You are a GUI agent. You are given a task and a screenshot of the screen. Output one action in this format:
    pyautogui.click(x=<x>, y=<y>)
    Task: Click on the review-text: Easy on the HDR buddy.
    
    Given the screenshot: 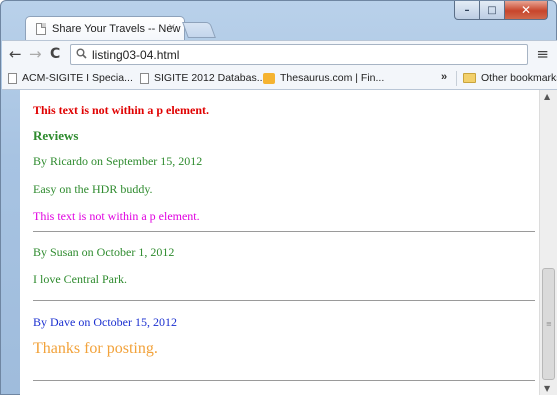 What is the action you would take?
    pyautogui.click(x=93, y=189)
    